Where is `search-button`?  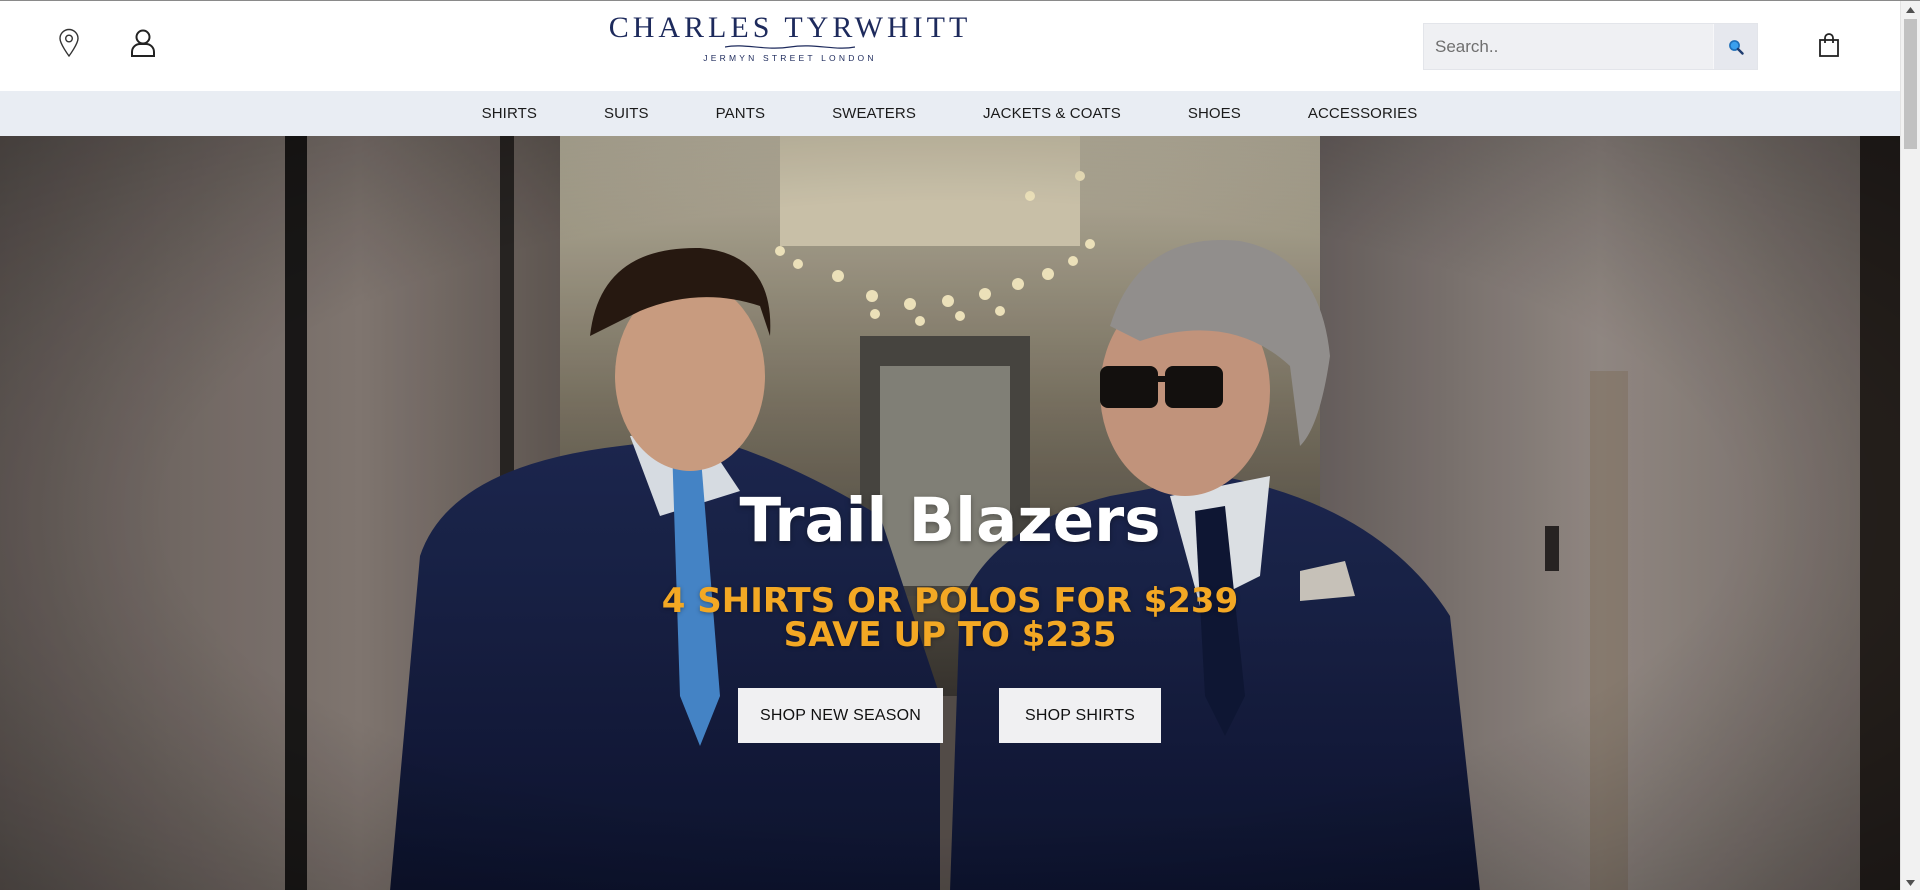 search-button is located at coordinates (1735, 46).